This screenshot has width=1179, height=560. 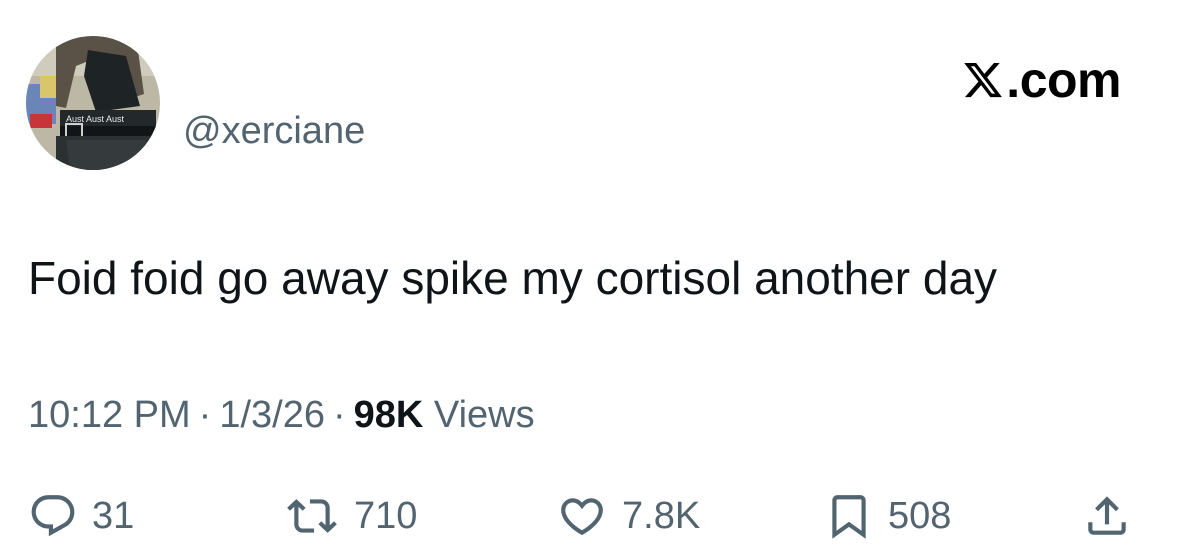 I want to click on author-handle: @xerciane, so click(x=274, y=131).